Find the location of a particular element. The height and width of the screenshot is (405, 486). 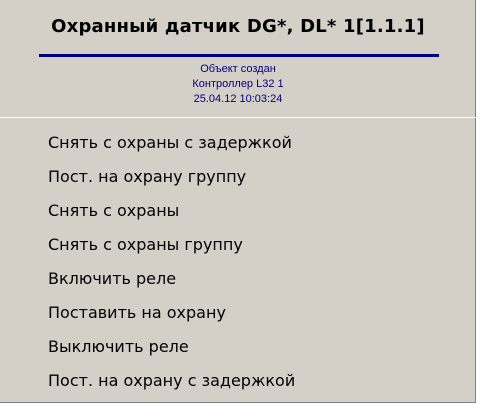

menu-item-arm-group: Пост. на охрану группу is located at coordinates (238, 177).